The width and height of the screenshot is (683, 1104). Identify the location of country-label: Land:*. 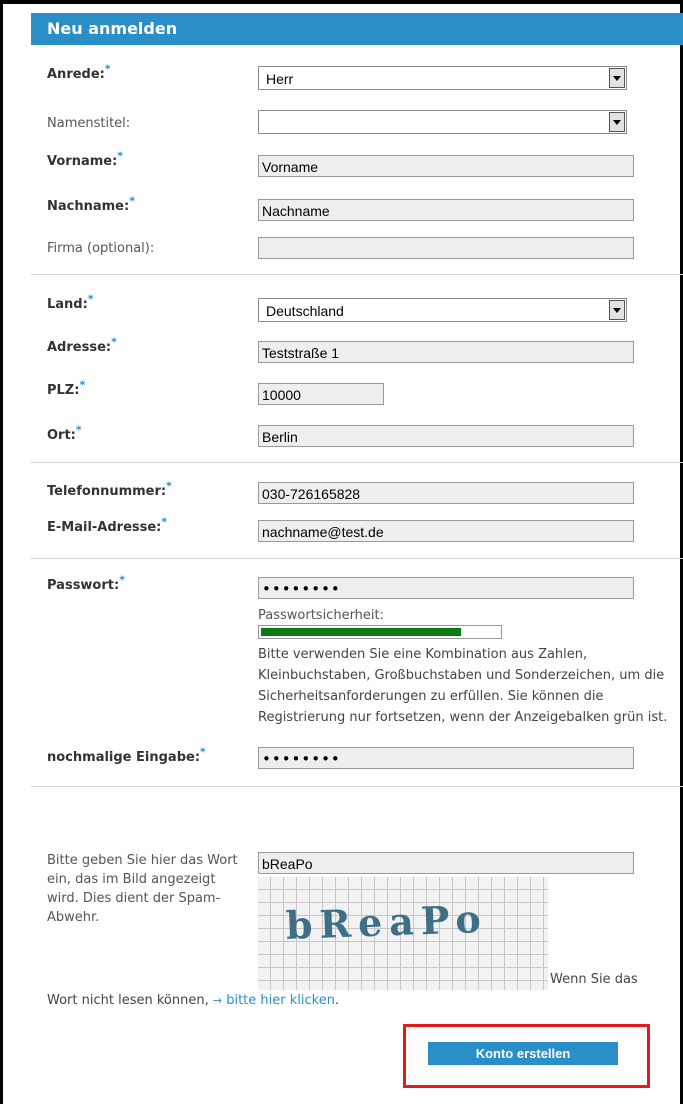
(70, 302).